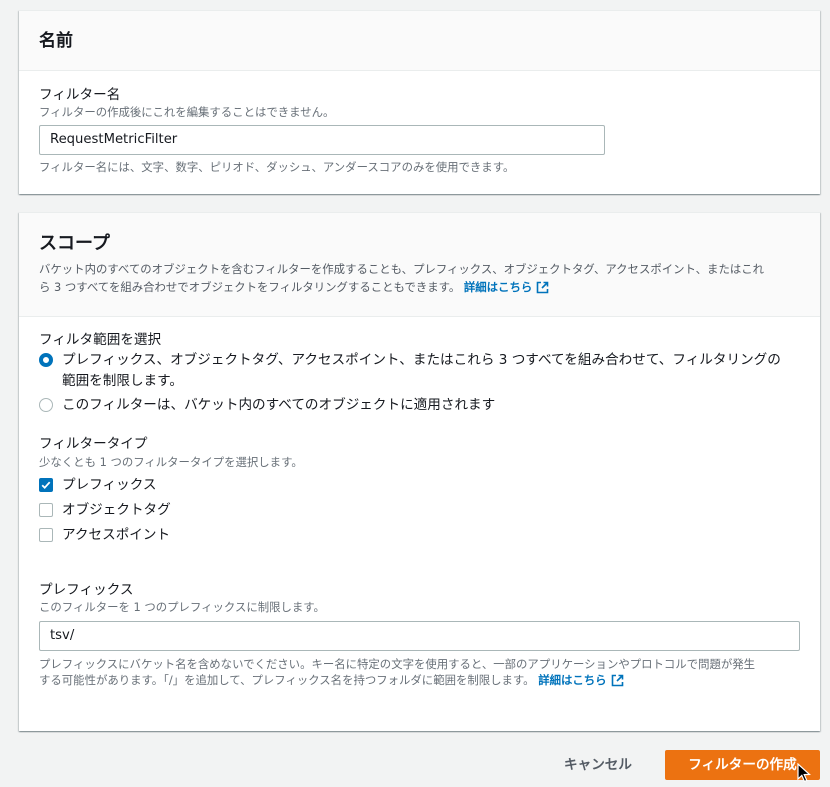  I want to click on checkbox-row-prefix: プレフィックス, so click(97, 485).